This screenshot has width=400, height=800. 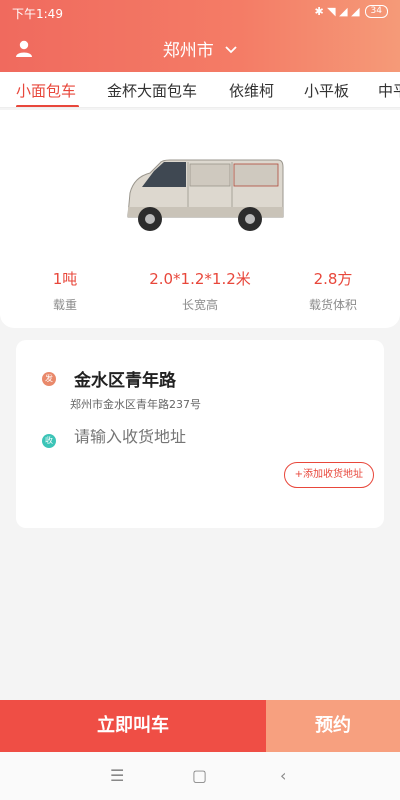 I want to click on spec-dimensions: 2.0*1.2*1.2米 长宽高, so click(x=200, y=290).